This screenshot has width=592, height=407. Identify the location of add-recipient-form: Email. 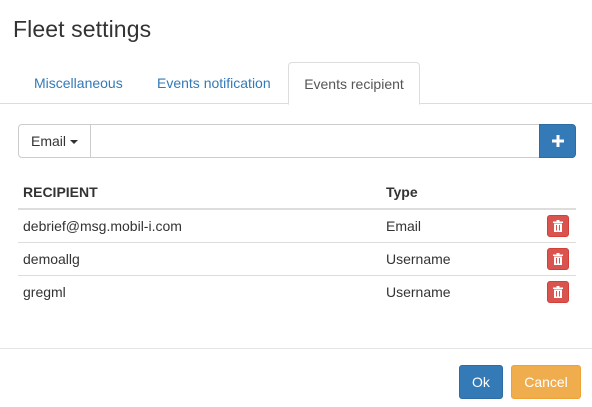
(297, 141).